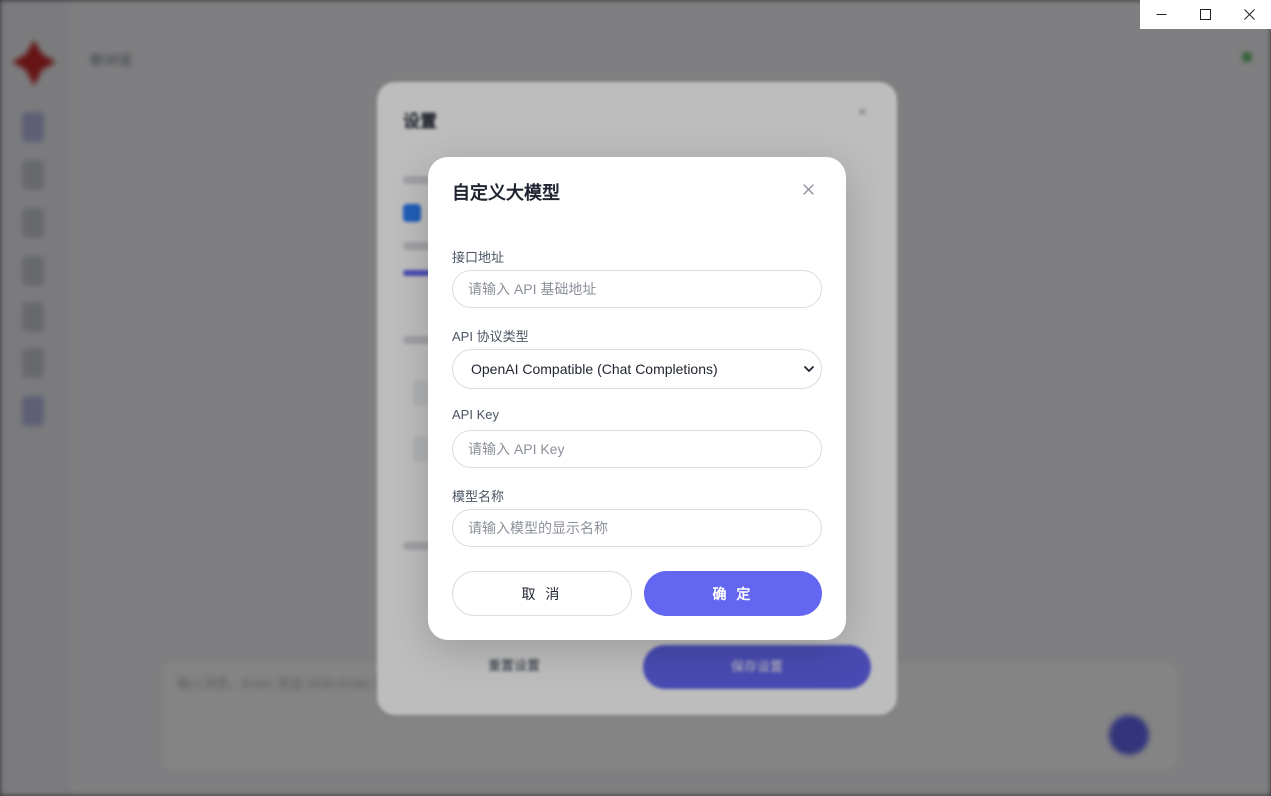  I want to click on maximize-button, so click(1206, 14).